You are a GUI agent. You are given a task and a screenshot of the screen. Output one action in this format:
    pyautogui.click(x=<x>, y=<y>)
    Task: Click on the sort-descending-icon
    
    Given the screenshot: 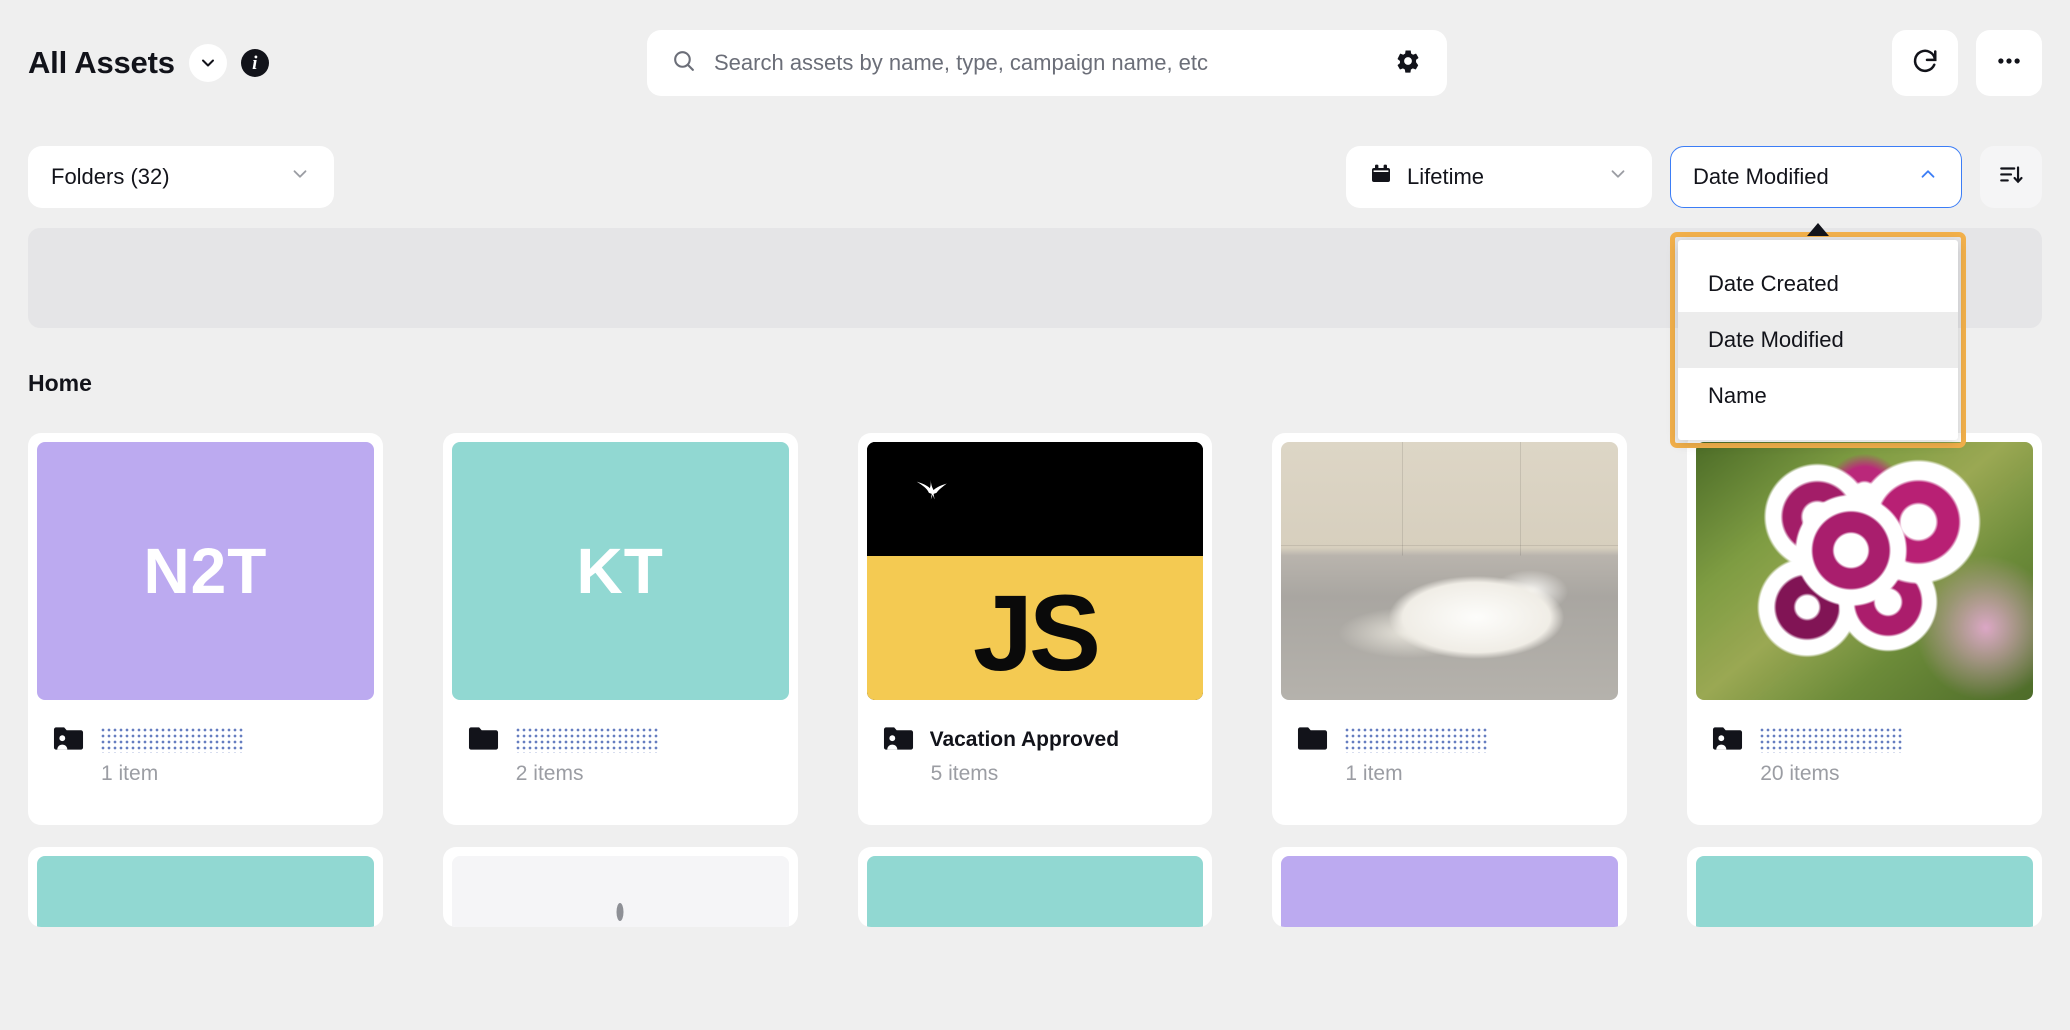 What is the action you would take?
    pyautogui.click(x=2011, y=177)
    